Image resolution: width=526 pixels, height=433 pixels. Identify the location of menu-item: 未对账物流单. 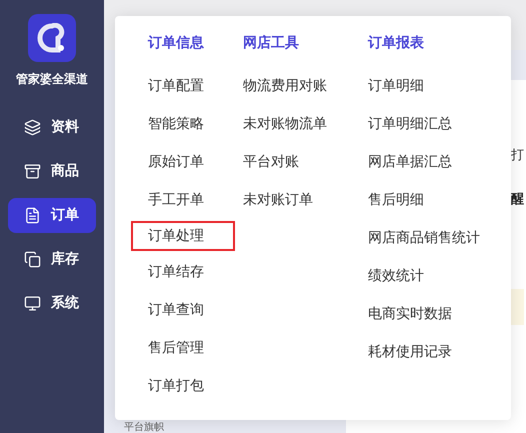
(290, 124).